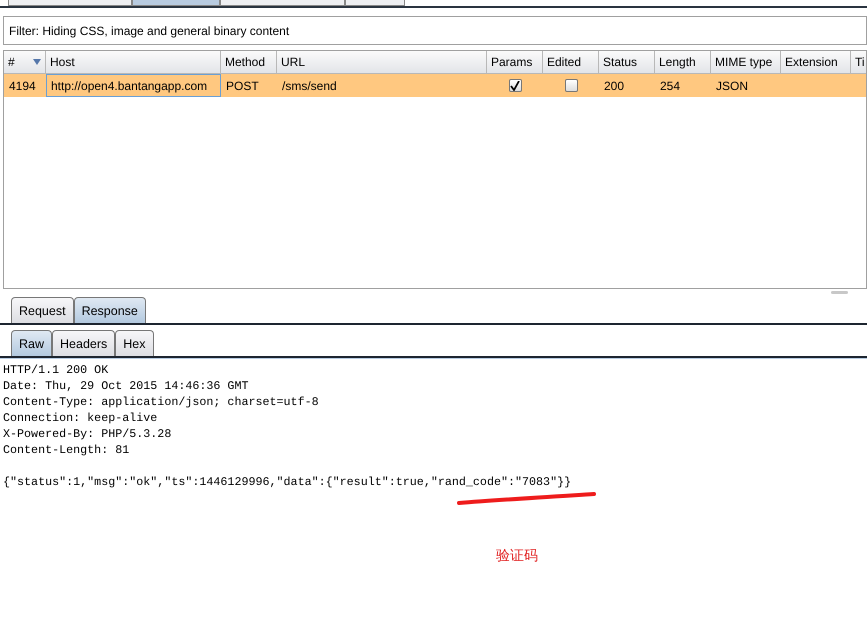 The height and width of the screenshot is (625, 867). What do you see at coordinates (66, 450) in the screenshot?
I see `response-line: Content-Length: 81` at bounding box center [66, 450].